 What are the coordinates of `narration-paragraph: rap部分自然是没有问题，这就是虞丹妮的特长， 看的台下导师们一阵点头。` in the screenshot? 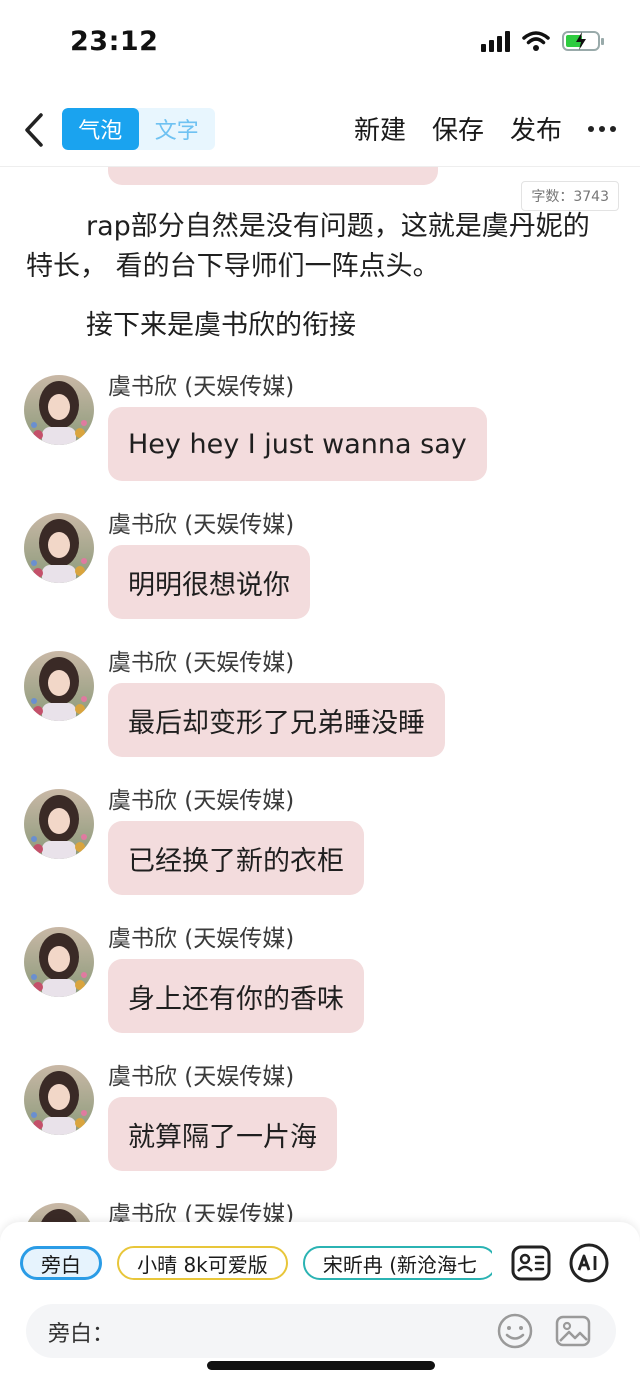 It's located at (313, 247).